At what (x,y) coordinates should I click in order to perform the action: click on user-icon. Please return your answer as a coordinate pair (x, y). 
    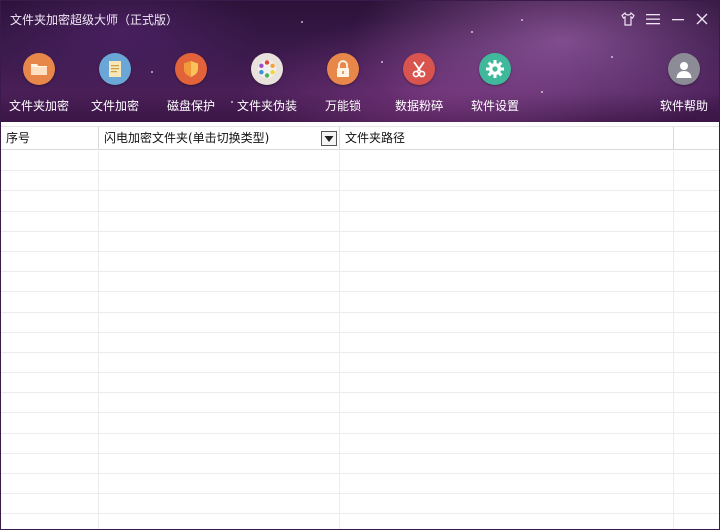
    Looking at the image, I should click on (684, 69).